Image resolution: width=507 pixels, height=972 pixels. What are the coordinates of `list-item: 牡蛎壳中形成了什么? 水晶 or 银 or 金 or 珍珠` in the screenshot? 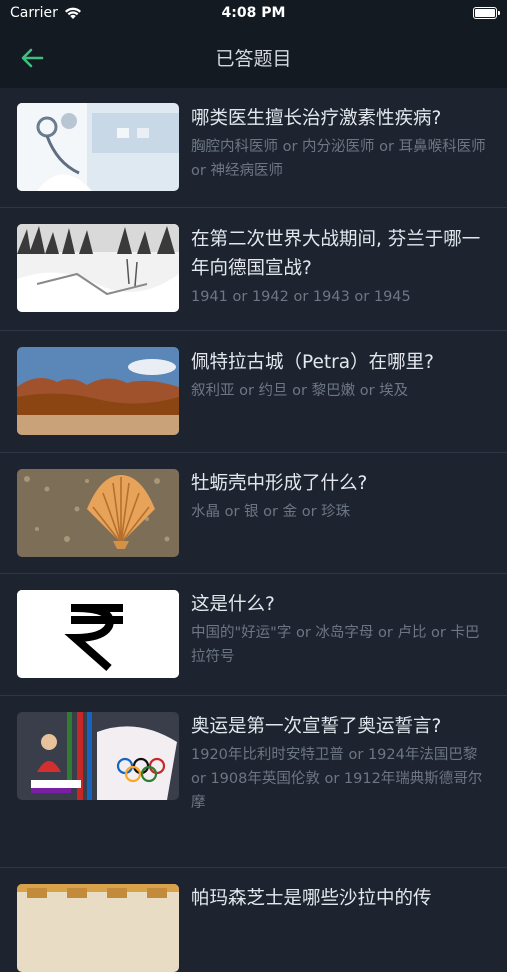 It's located at (253, 513).